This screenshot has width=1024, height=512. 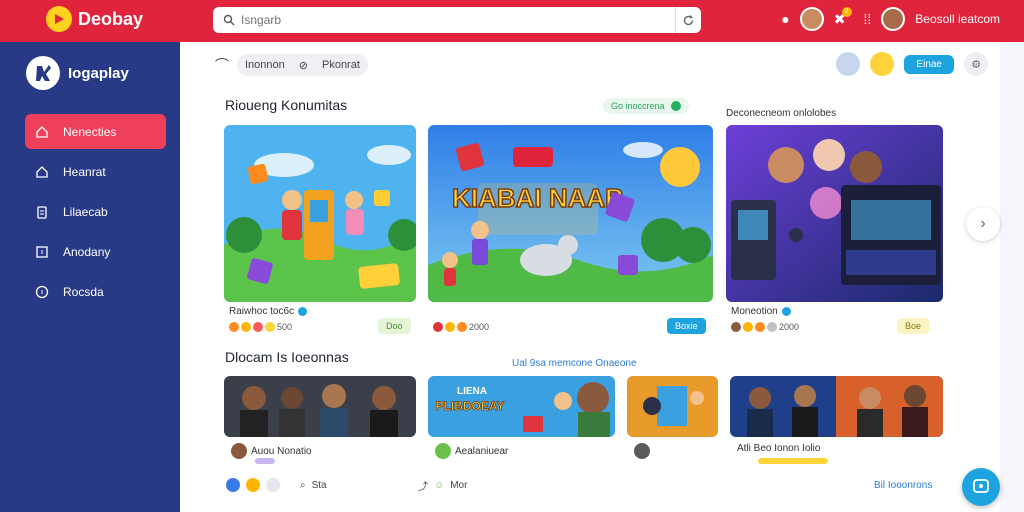 What do you see at coordinates (846, 11) in the screenshot?
I see `notification-badge: 2` at bounding box center [846, 11].